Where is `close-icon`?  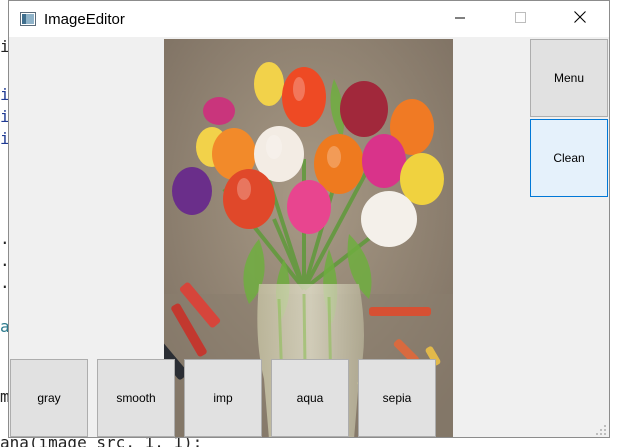 close-icon is located at coordinates (580, 19).